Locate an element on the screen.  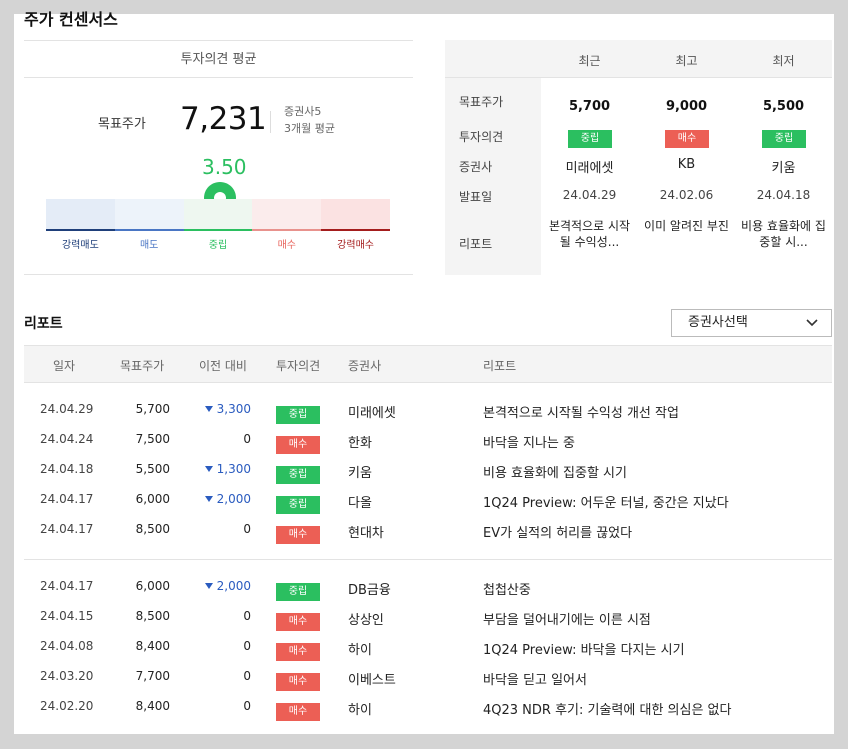
table-row: 24.04.24 7,500 0 매수 한화 바닥을 지나는 중 is located at coordinates (428, 441).